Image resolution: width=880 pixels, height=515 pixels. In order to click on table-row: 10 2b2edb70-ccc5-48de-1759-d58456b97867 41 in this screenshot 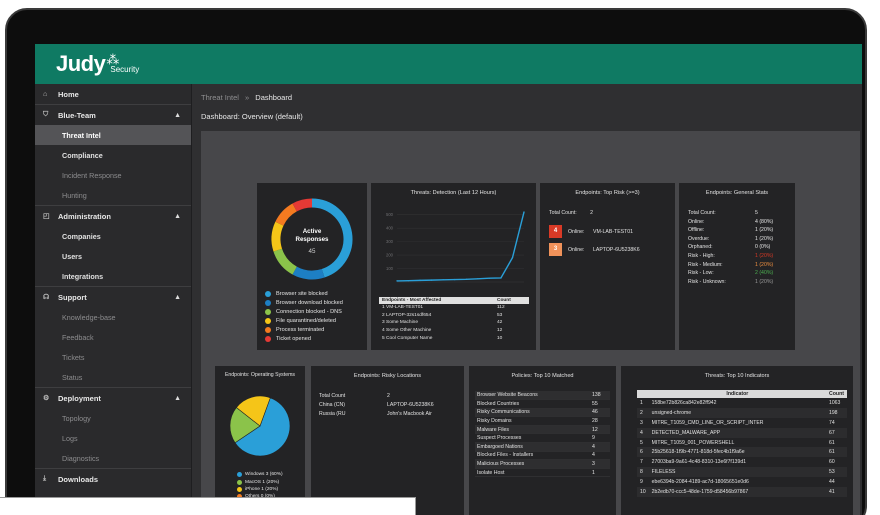, I will do `click(742, 492)`.